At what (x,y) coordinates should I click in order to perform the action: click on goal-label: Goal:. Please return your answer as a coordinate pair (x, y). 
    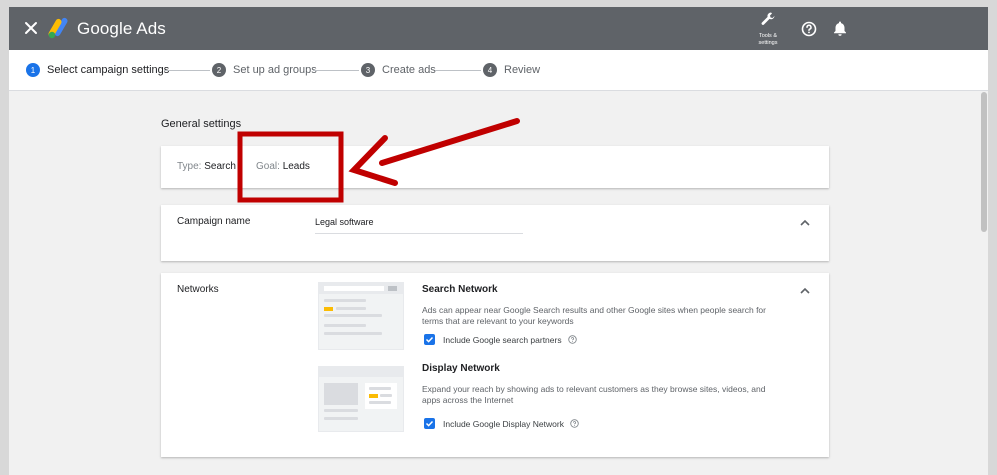
    Looking at the image, I should click on (268, 166).